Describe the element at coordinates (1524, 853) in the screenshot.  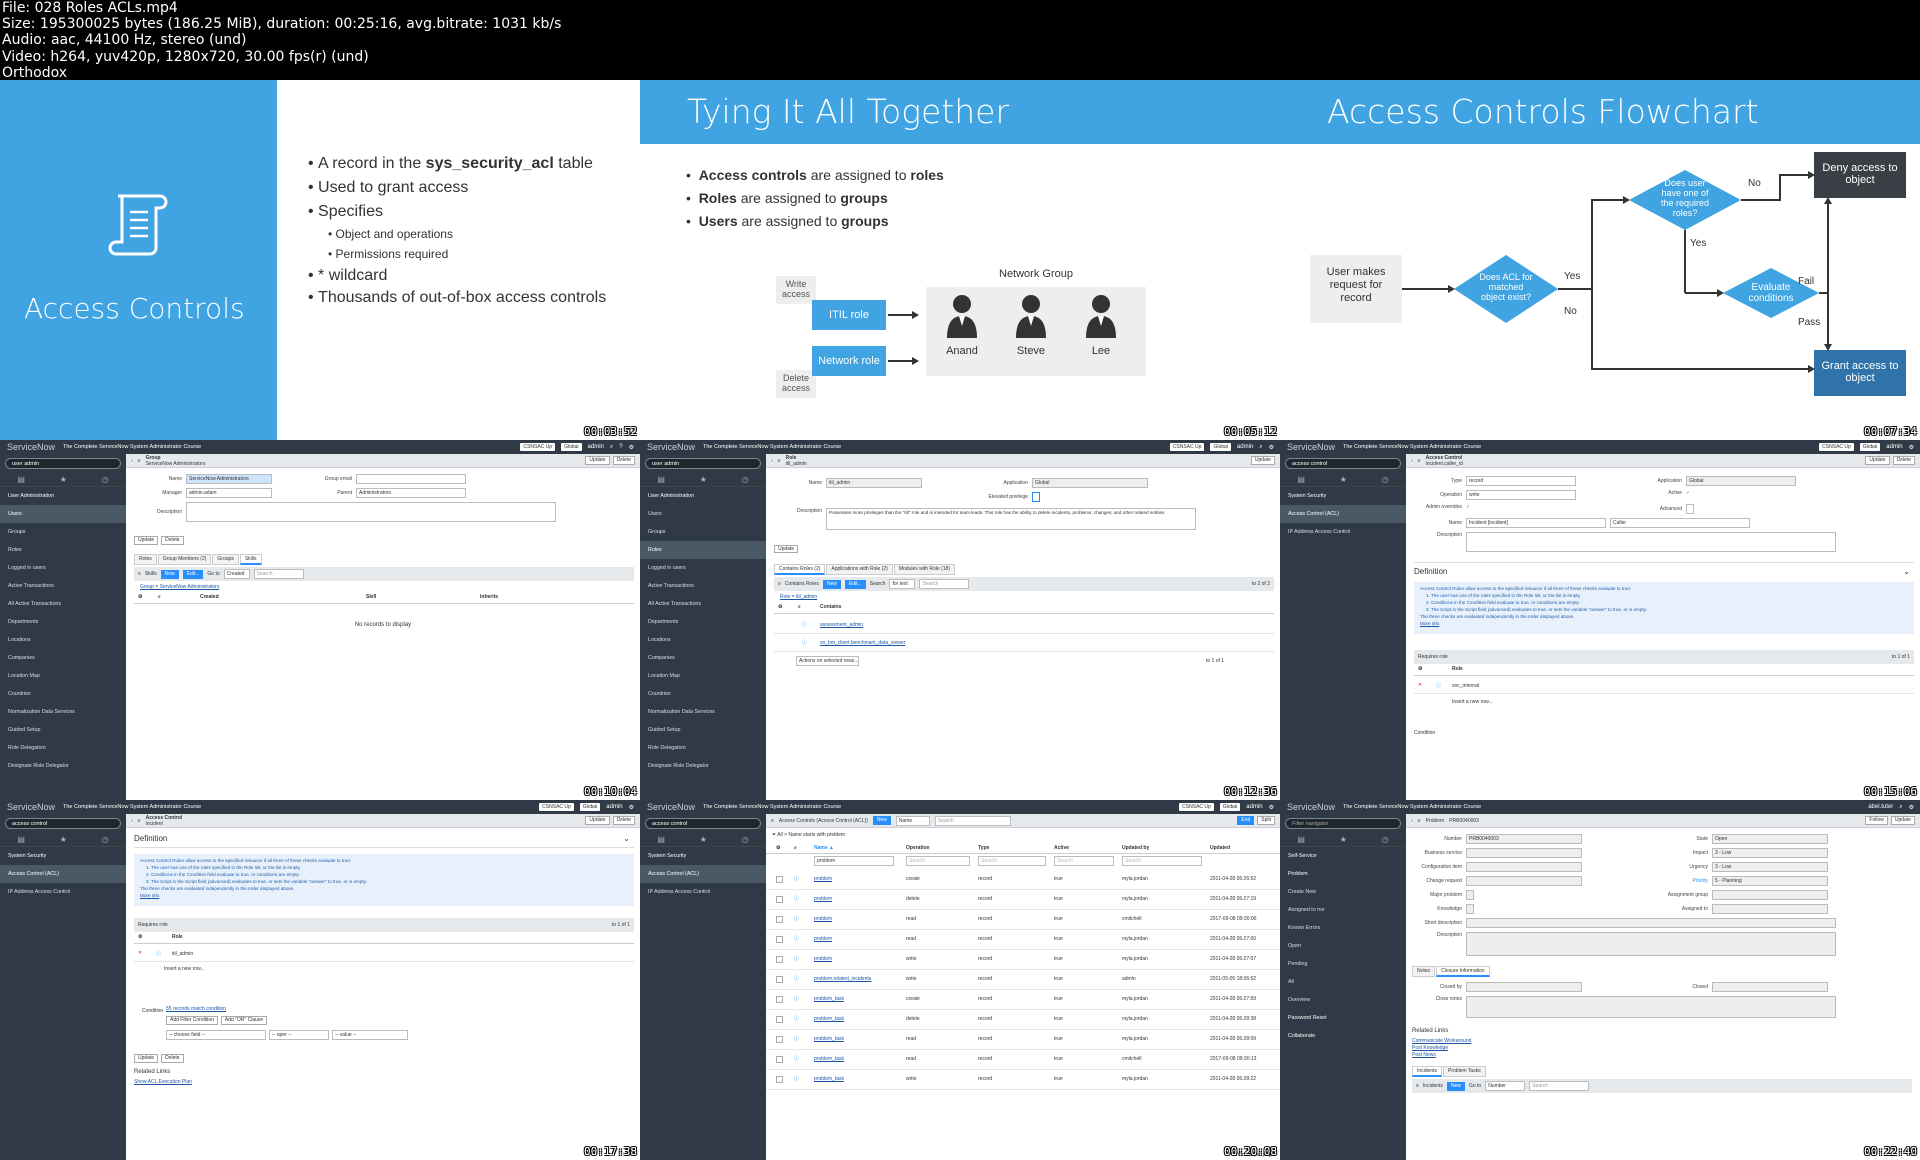
I see `business-service-field` at that location.